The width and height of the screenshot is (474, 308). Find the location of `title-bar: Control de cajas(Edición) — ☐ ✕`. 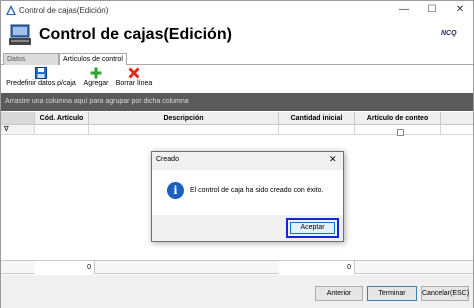

title-bar: Control de cajas(Edición) — ☐ ✕ is located at coordinates (237, 10).